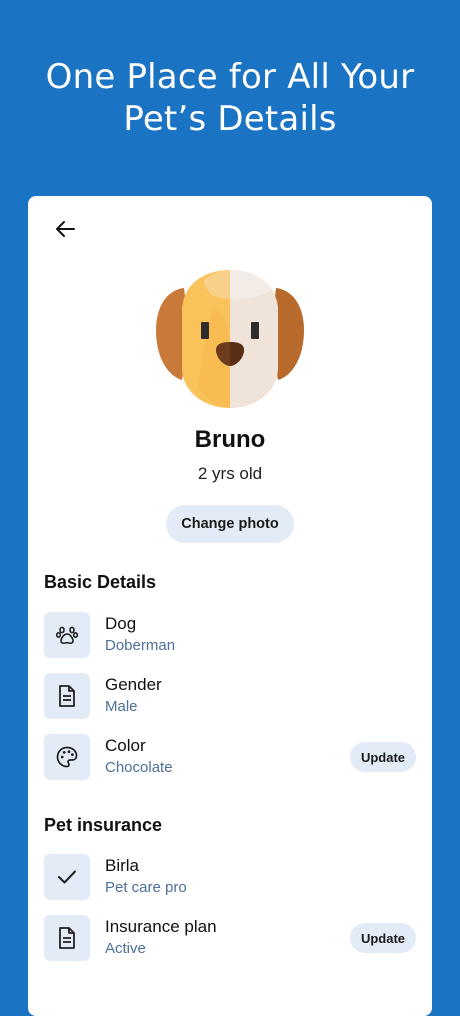 The height and width of the screenshot is (1016, 460). Describe the element at coordinates (161, 926) in the screenshot. I see `row-title: Insurance plan` at that location.